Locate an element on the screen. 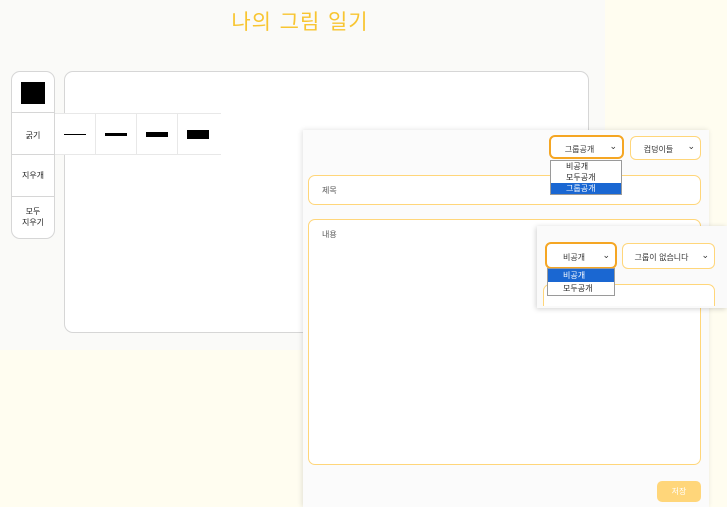  title-input: 제목 is located at coordinates (504, 190).